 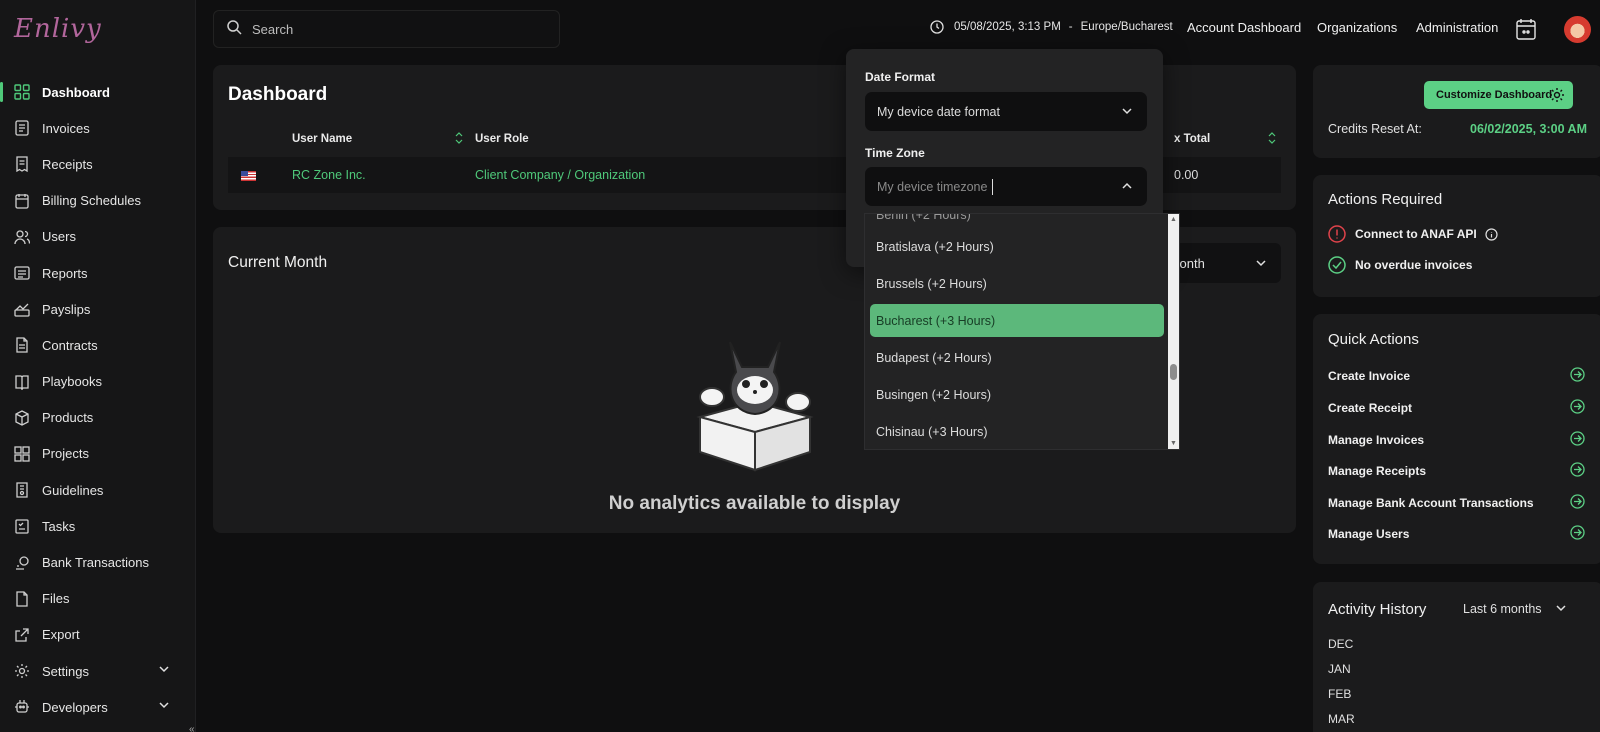 What do you see at coordinates (560, 175) in the screenshot?
I see `user-role-cell: Client Company / Organization` at bounding box center [560, 175].